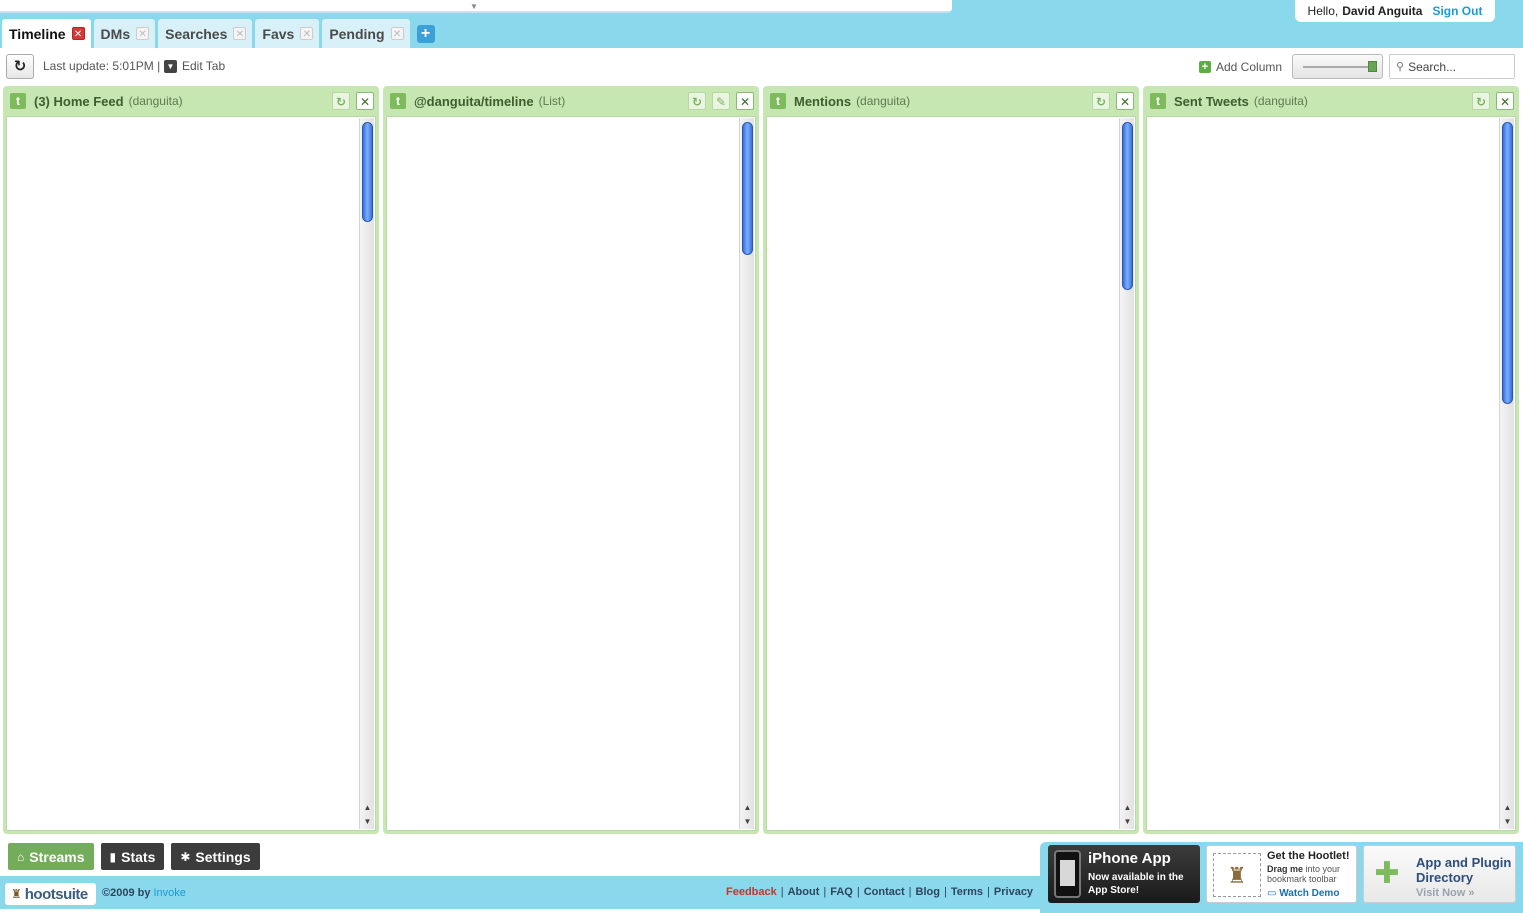  What do you see at coordinates (1211, 101) in the screenshot?
I see `column-title: Sent Tweets` at bounding box center [1211, 101].